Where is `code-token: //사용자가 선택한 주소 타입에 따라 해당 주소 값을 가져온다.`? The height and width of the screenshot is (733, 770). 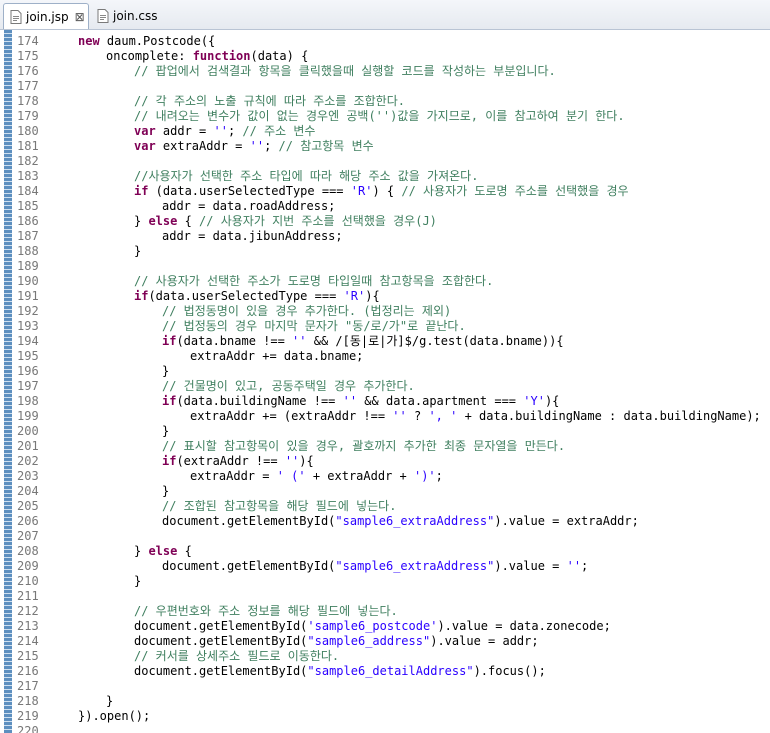
code-token: //사용자가 선택한 주소 타입에 따라 해당 주소 값을 가져온다. is located at coordinates (306, 176).